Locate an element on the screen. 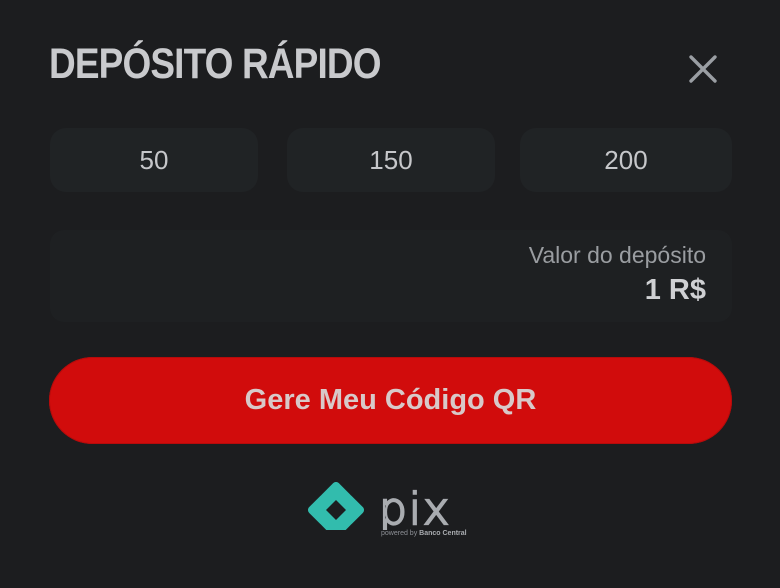 The image size is (780, 588). amount-button-150: 150 is located at coordinates (391, 160).